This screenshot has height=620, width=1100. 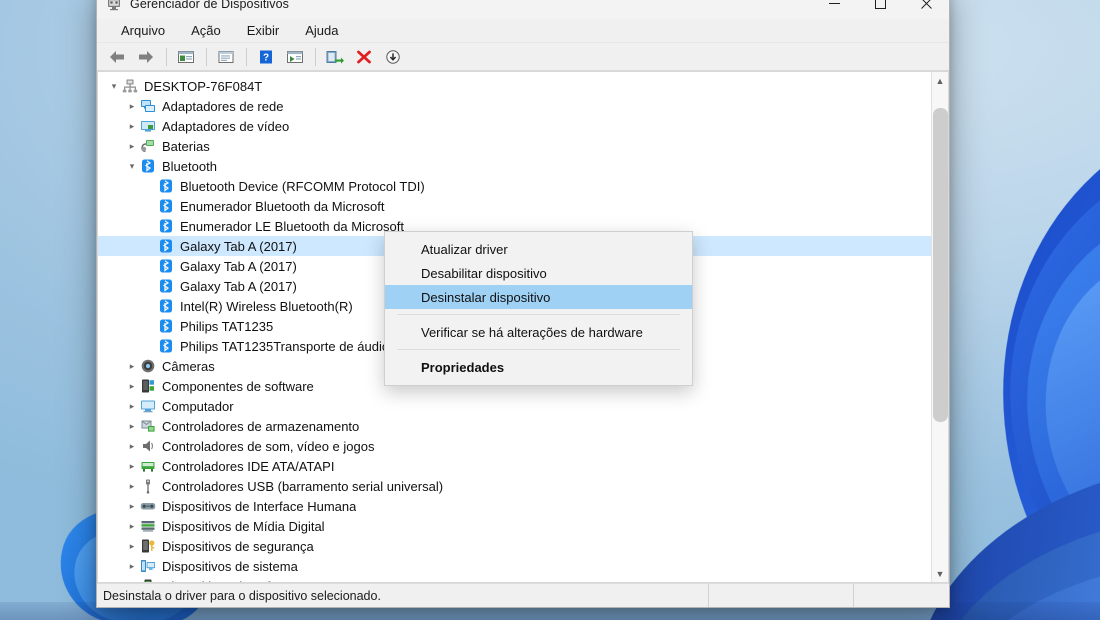 What do you see at coordinates (238, 546) in the screenshot?
I see `tree-row-label: Dispositivos de segurança` at bounding box center [238, 546].